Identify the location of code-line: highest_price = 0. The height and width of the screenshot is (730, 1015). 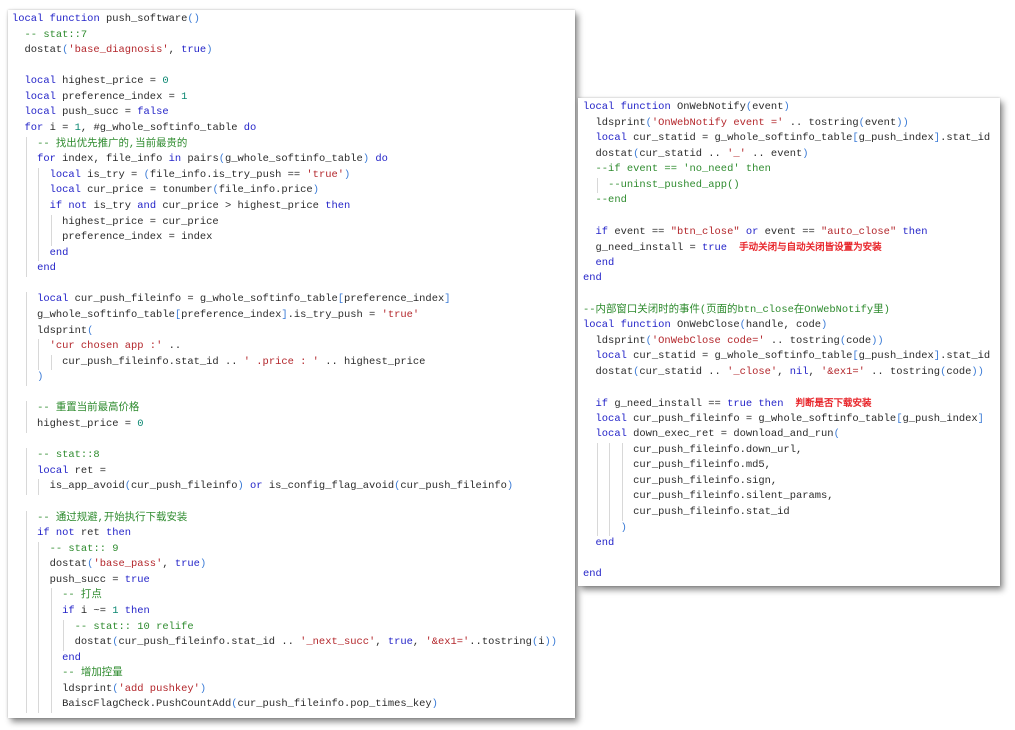
(284, 425).